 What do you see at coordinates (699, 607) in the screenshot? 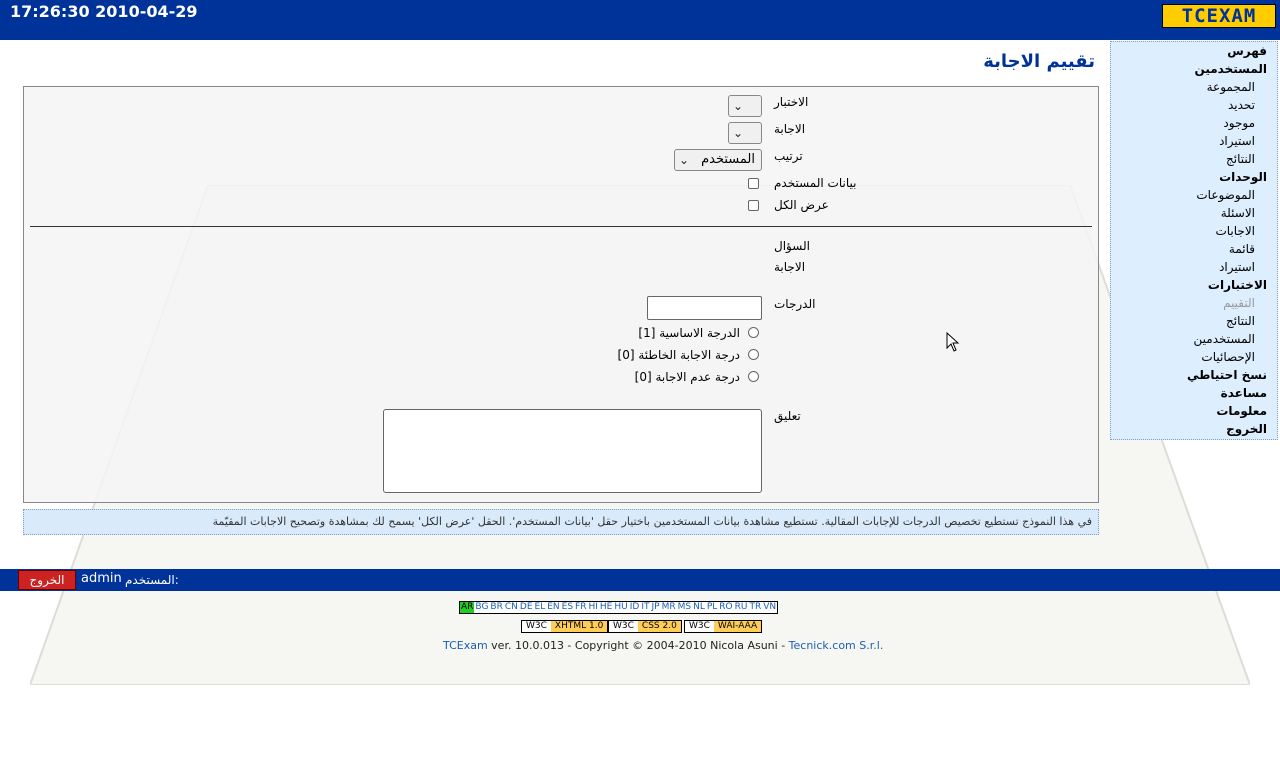
I see `language-link: NL` at bounding box center [699, 607].